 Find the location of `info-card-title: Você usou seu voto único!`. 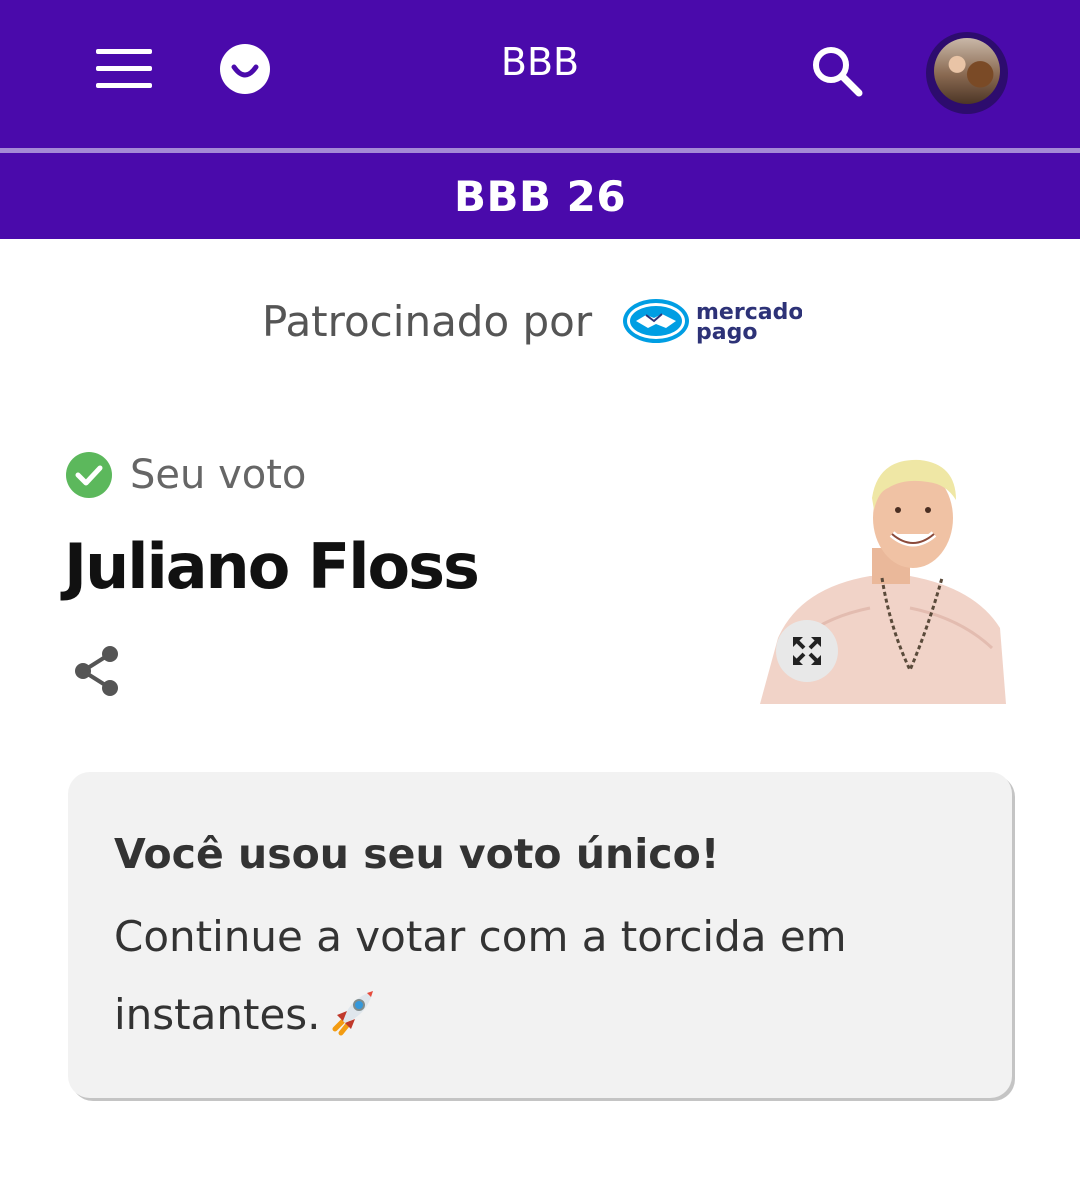

info-card-title: Você usou seu voto único! is located at coordinates (417, 854).